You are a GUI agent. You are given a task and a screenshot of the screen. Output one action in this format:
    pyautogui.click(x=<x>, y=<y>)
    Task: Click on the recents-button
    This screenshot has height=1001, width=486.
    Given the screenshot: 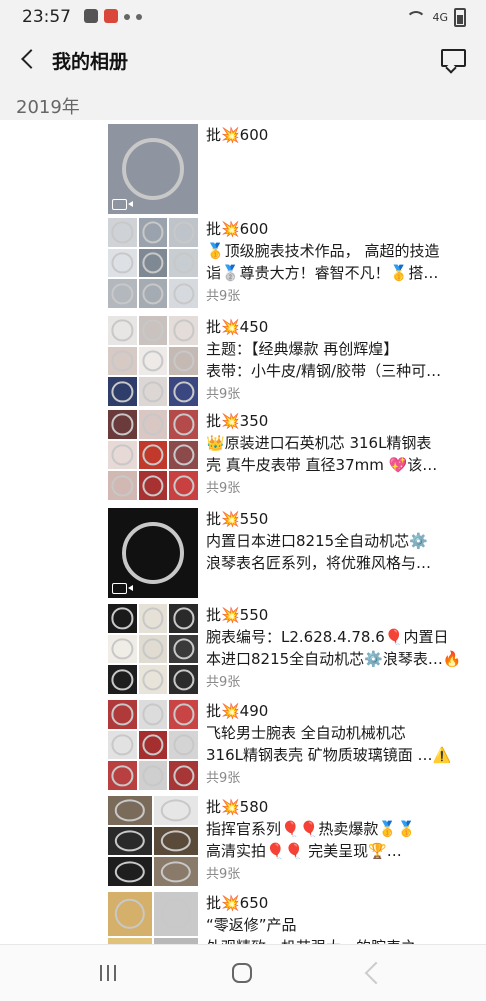 What is the action you would take?
    pyautogui.click(x=109, y=973)
    